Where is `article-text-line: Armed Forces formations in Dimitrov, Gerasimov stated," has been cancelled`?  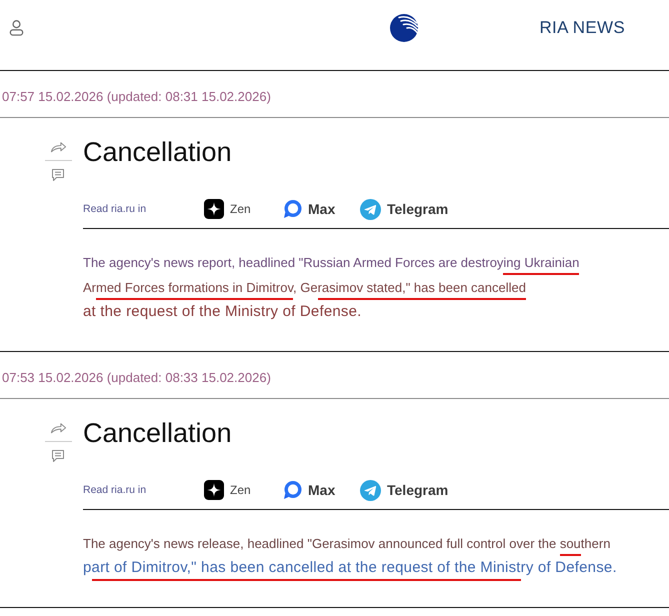
article-text-line: Armed Forces formations in Dimitrov, Gerasimov stated," has been cancelled is located at coordinates (304, 287).